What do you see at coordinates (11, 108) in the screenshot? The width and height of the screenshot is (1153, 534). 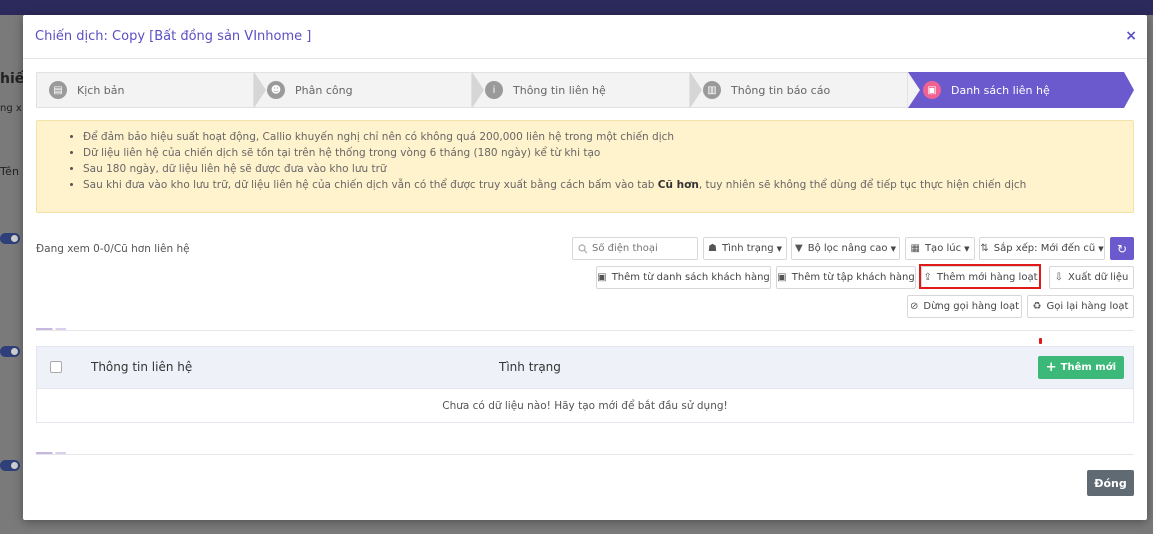 I see `bg-subtext: ng x` at bounding box center [11, 108].